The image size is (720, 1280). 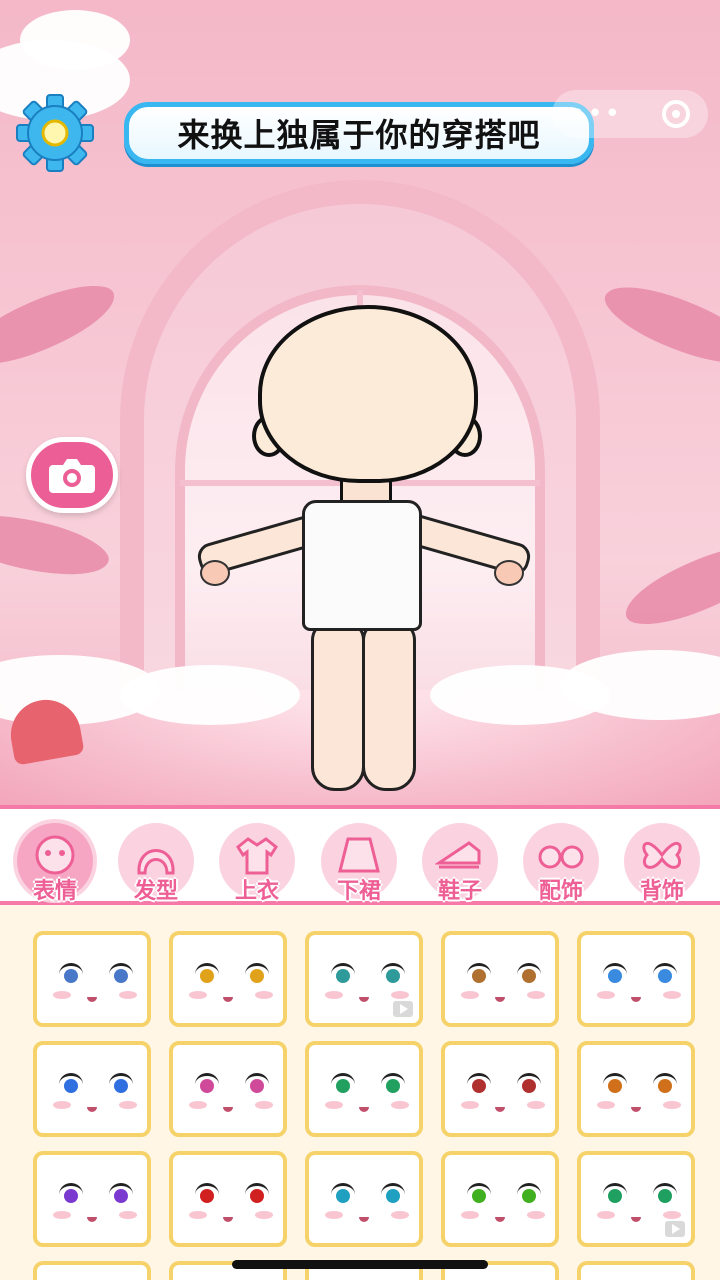 What do you see at coordinates (257, 862) in the screenshot?
I see `tab-top: 上衣` at bounding box center [257, 862].